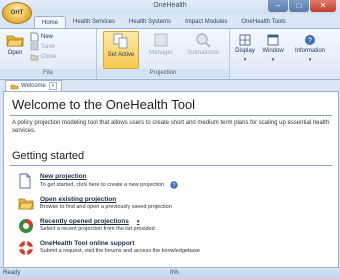  Describe the element at coordinates (263, 22) in the screenshot. I see `tab-onehealth-tools: OneHealth Tools` at that location.